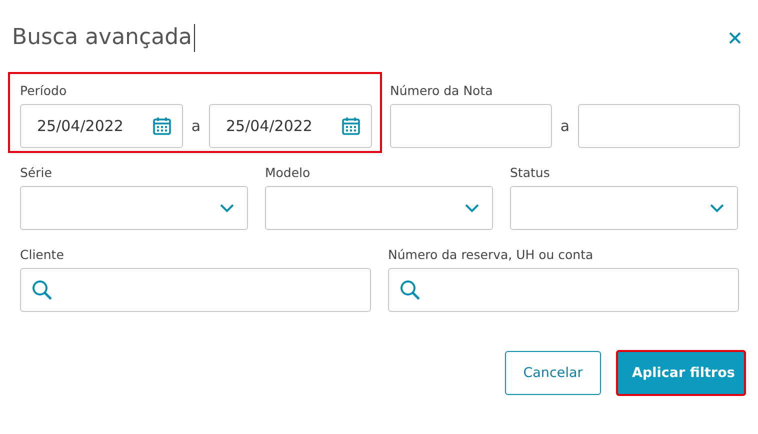 This screenshot has height=434, width=758. I want to click on field-label: Número da Nota, so click(442, 91).